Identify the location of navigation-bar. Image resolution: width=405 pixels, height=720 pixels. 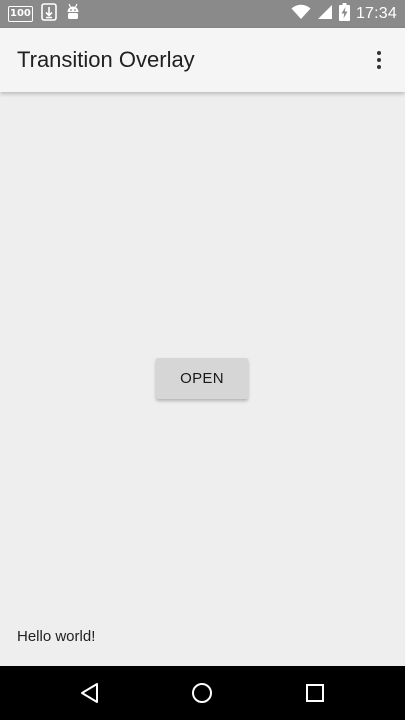
(202, 693).